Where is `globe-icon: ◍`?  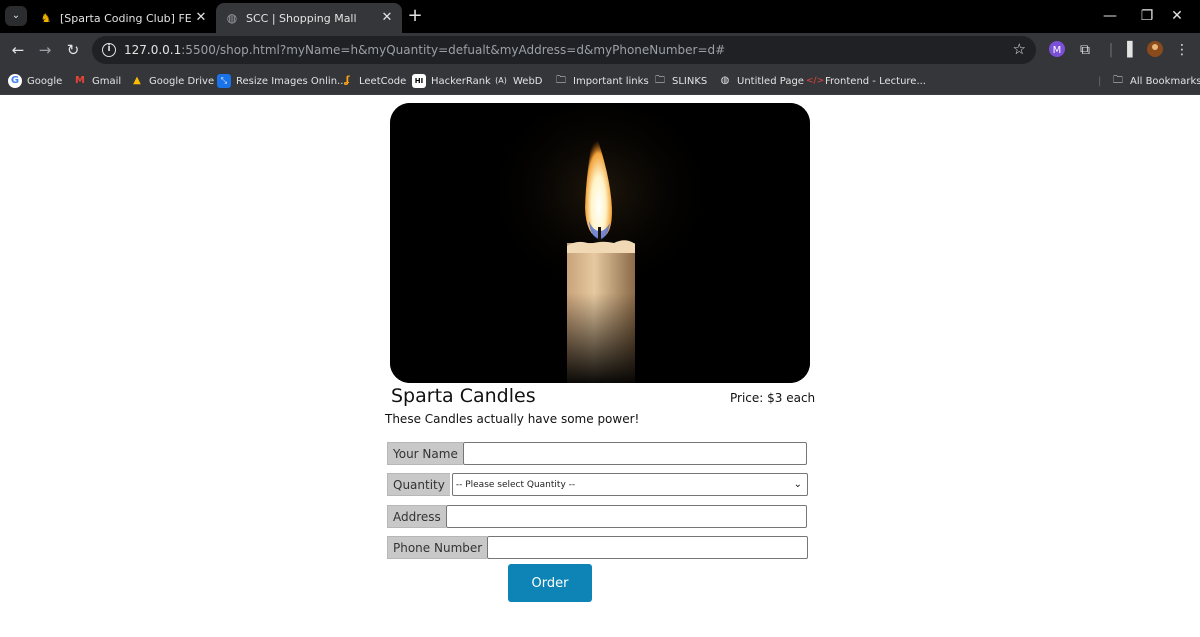
globe-icon: ◍ is located at coordinates (725, 80).